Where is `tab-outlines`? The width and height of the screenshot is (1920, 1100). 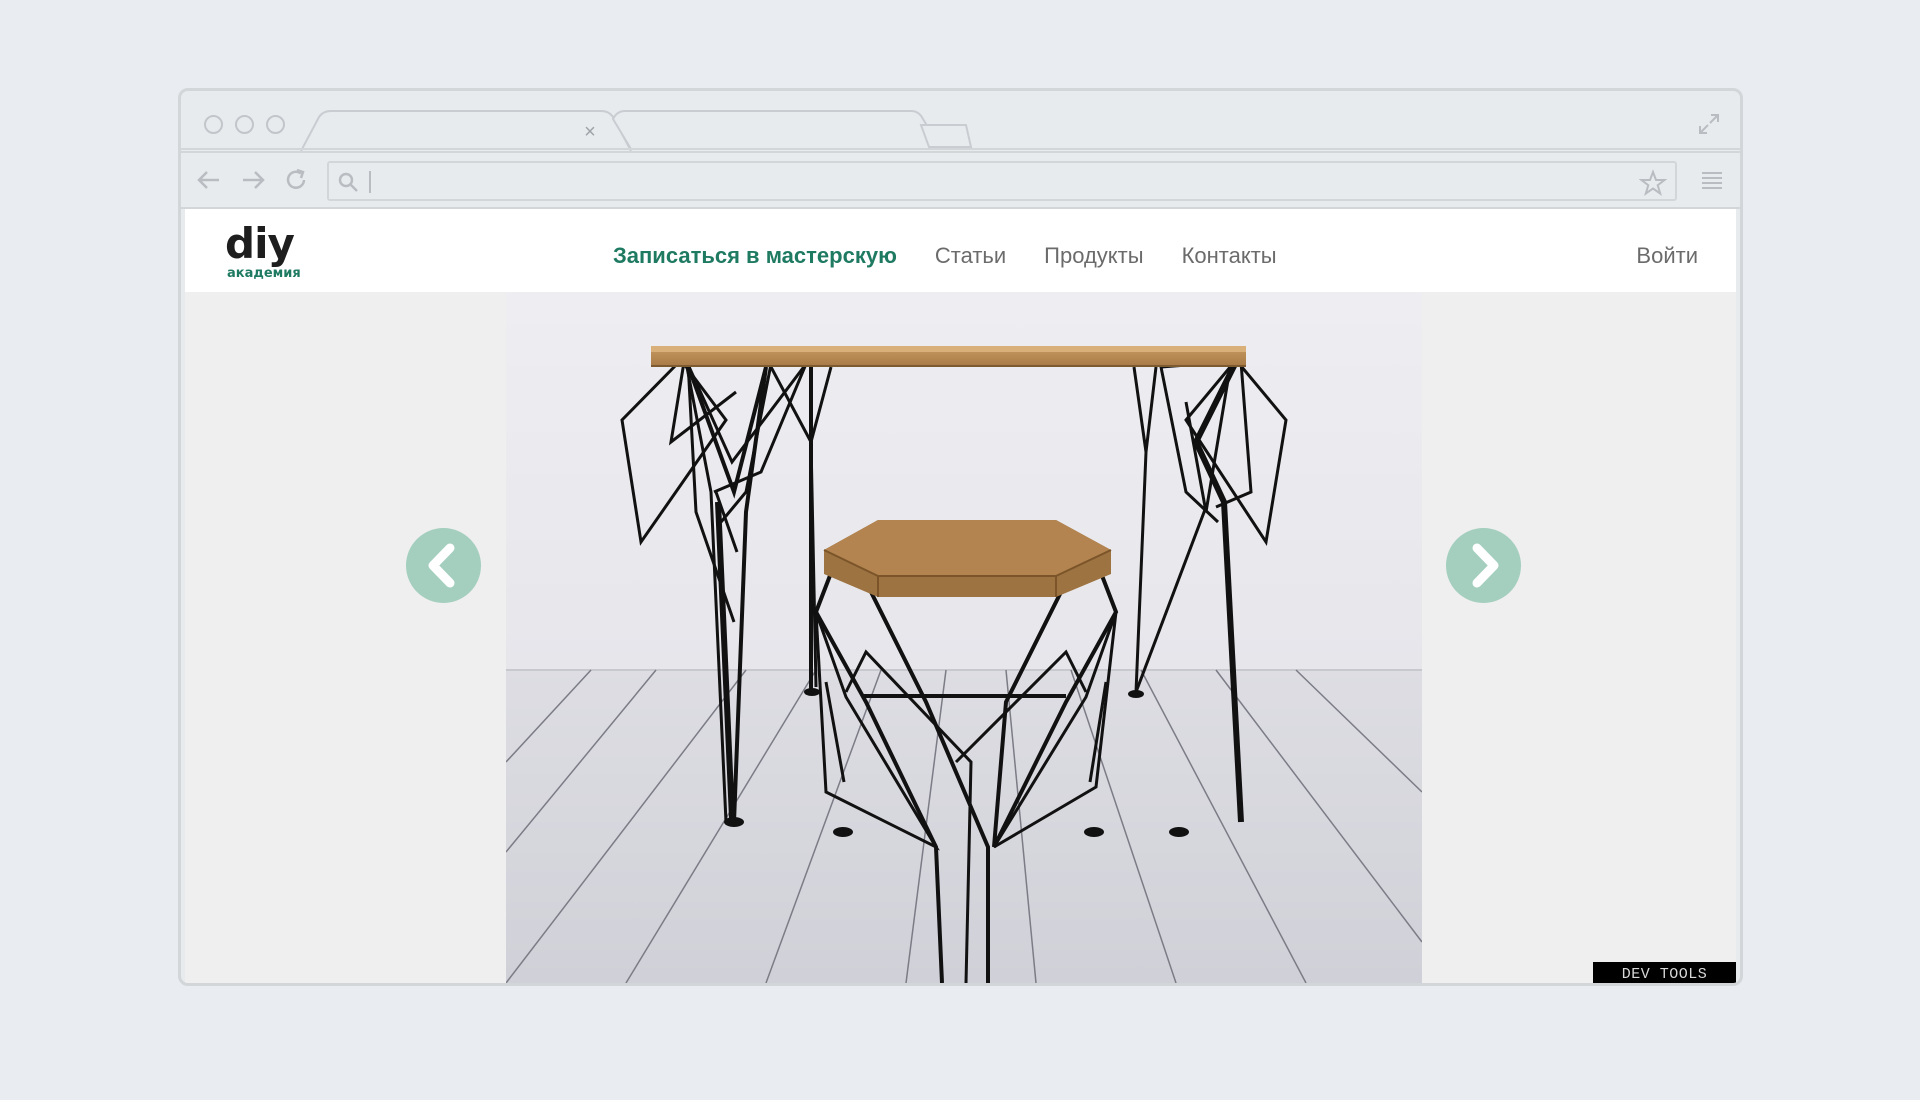 tab-outlines is located at coordinates (960, 131).